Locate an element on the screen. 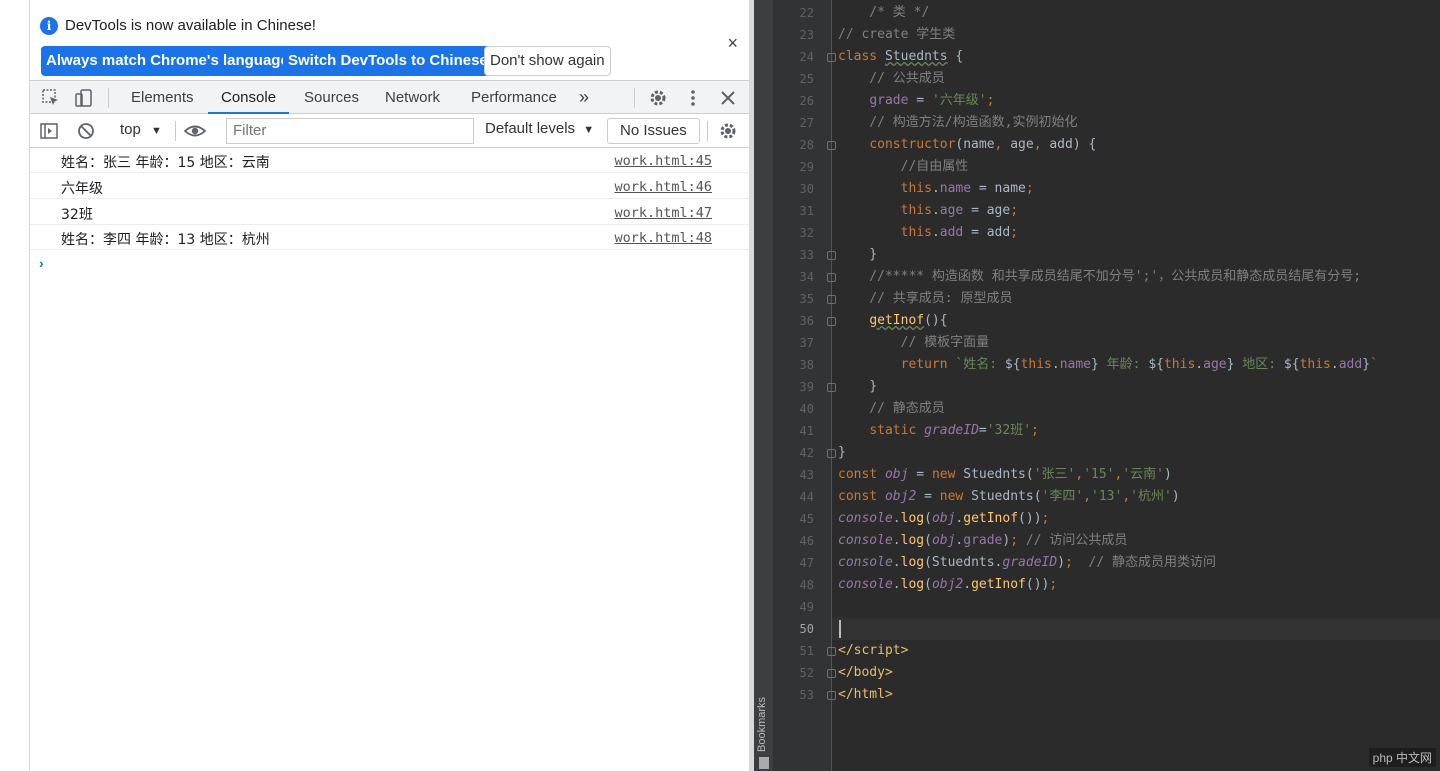  code-line-28: constructor(name, age, add) { is located at coordinates (1138, 145).